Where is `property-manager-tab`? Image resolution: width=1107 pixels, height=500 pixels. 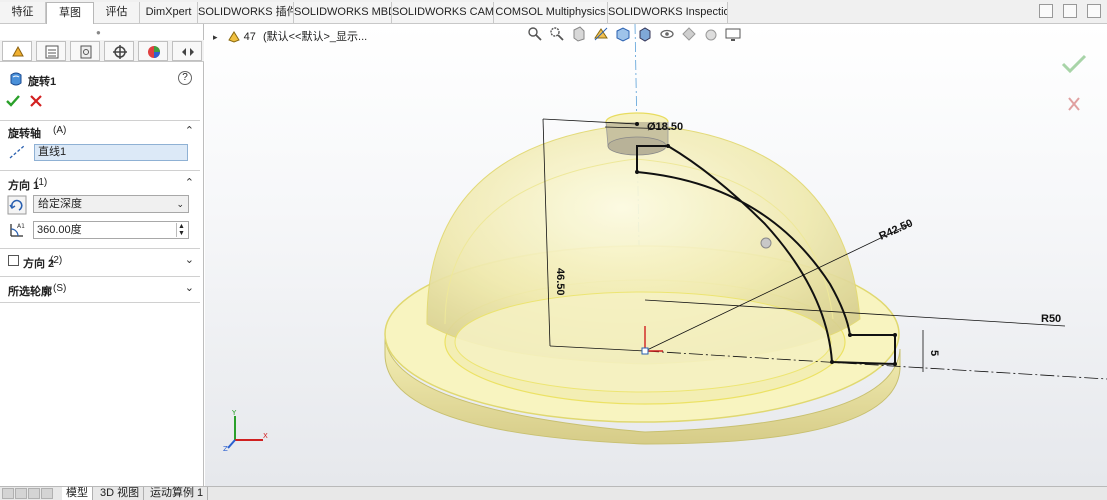
property-manager-tab is located at coordinates (51, 51).